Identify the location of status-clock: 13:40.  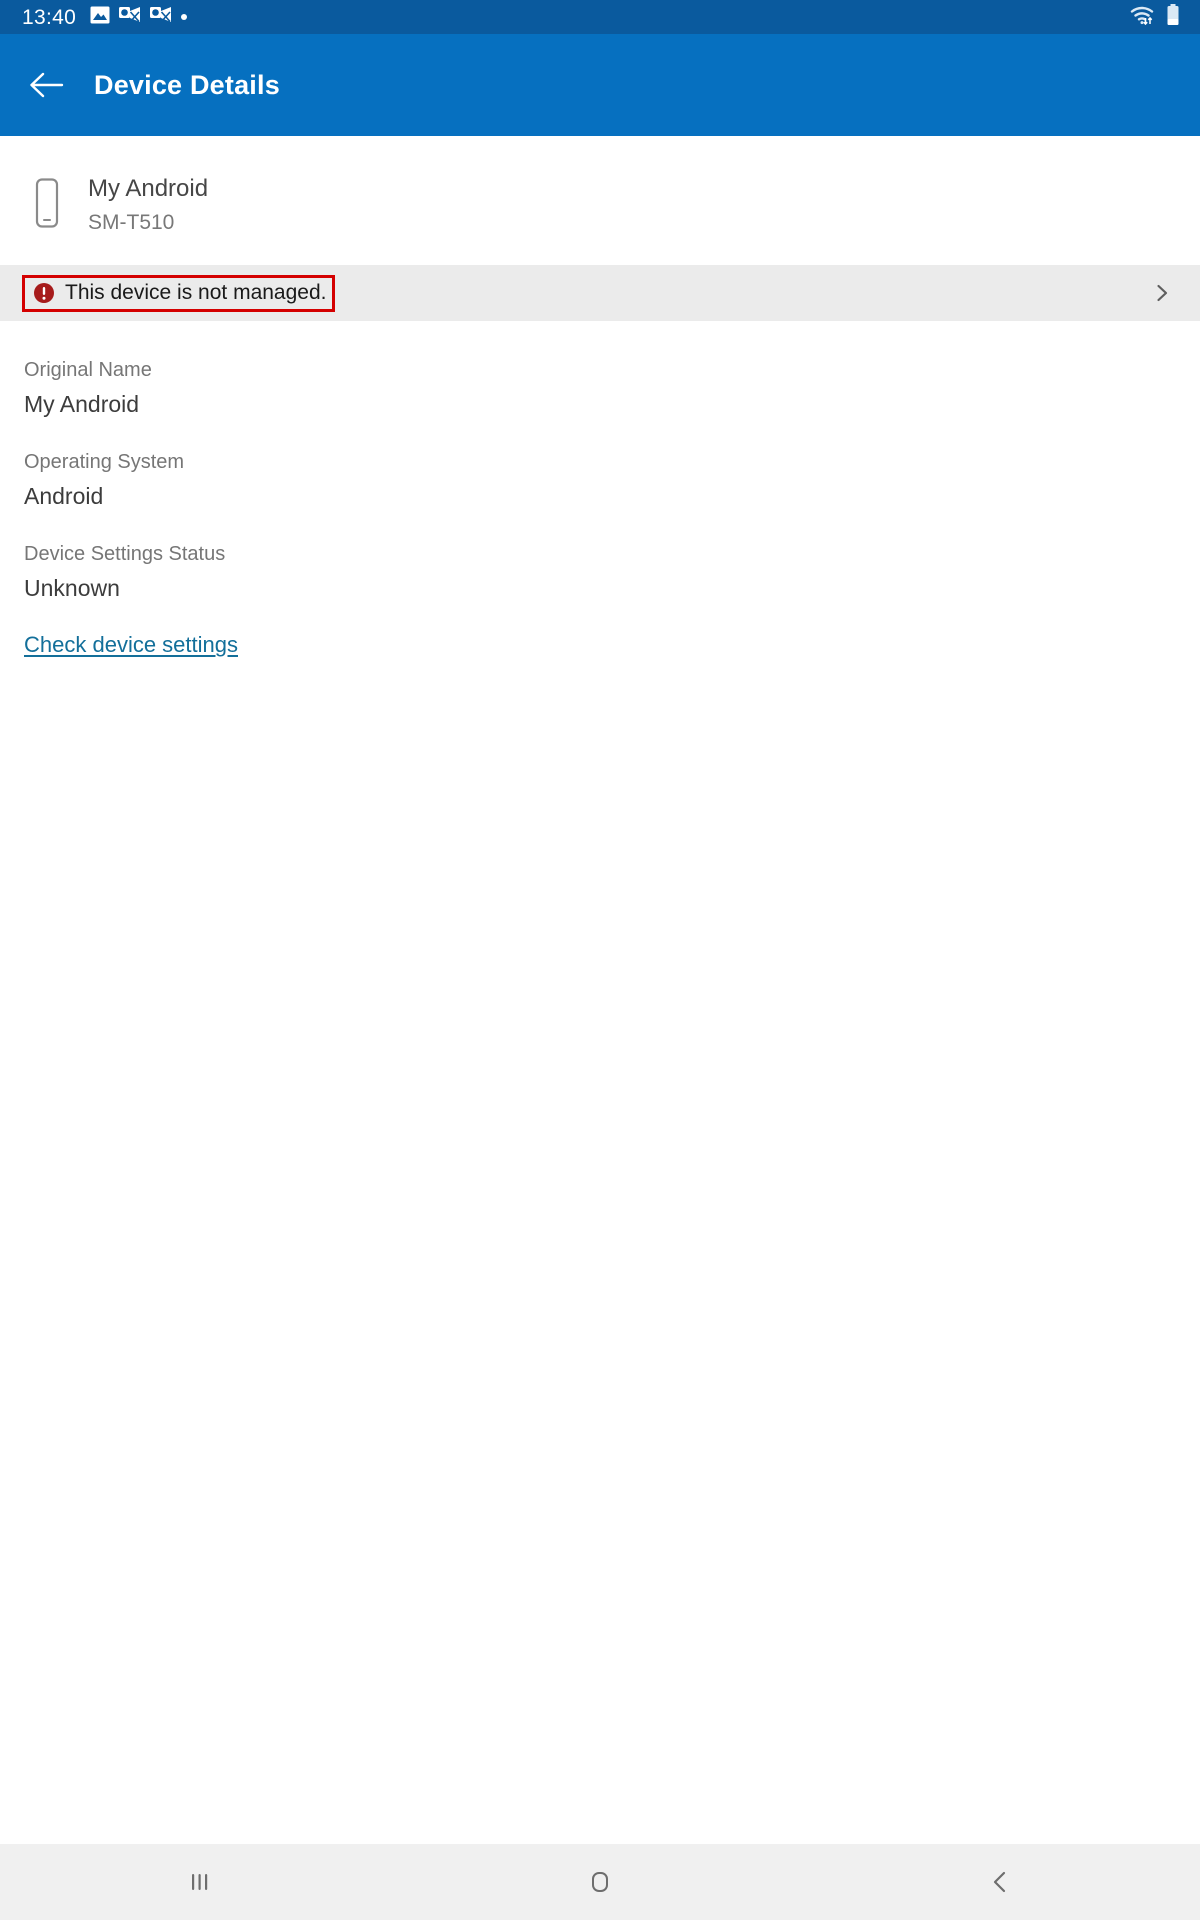
(49, 17).